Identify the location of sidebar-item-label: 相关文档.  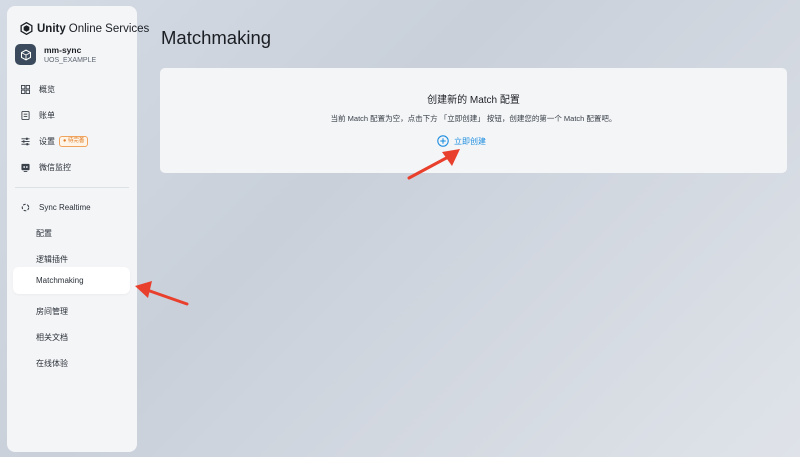
(52, 337).